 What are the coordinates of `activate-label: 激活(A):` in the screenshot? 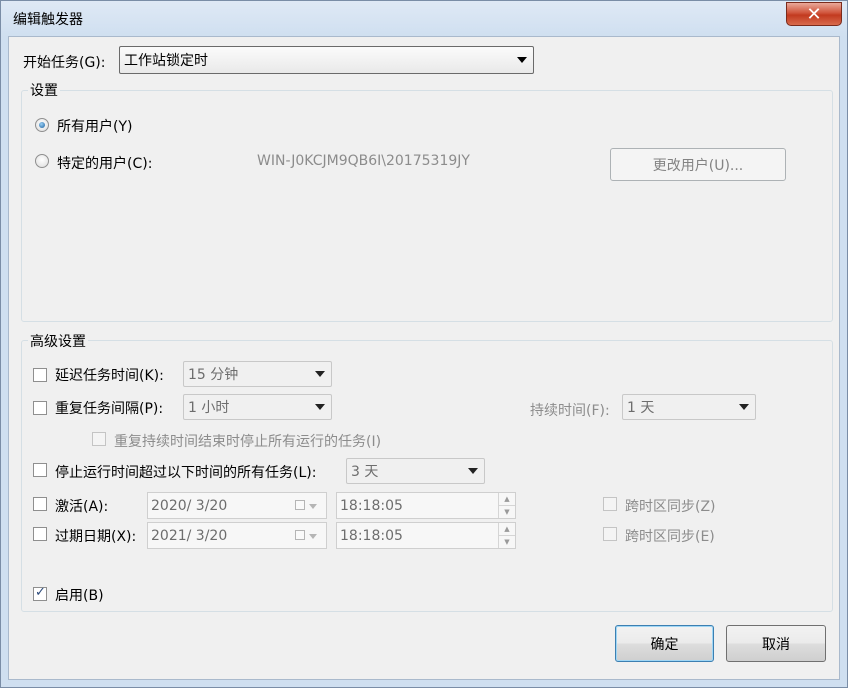 It's located at (82, 507).